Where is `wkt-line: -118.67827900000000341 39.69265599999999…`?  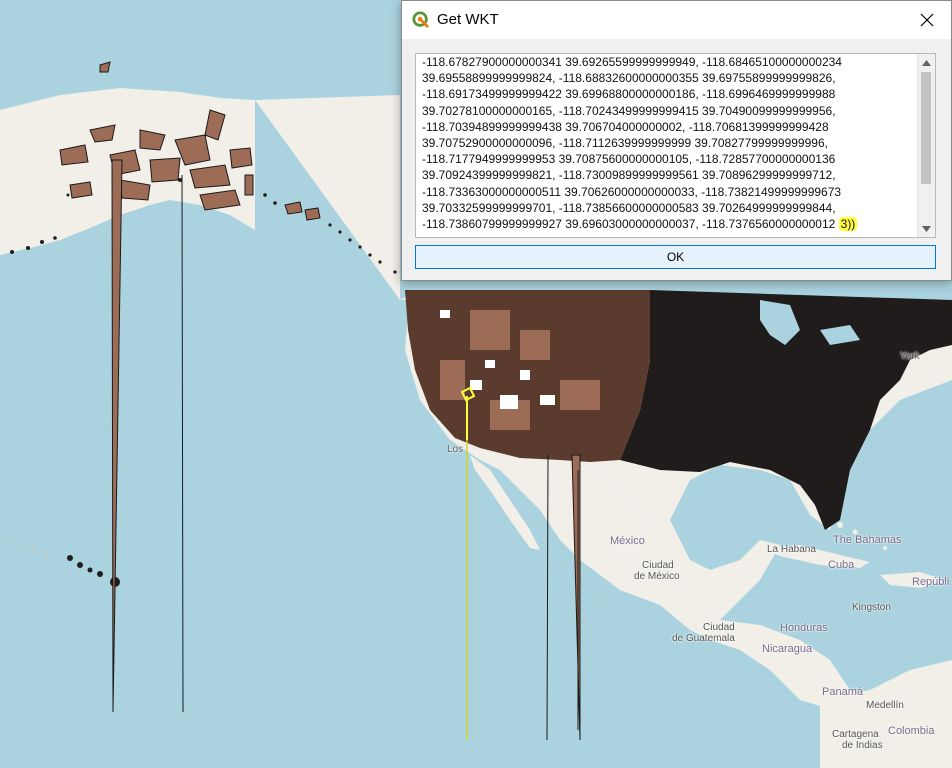
wkt-line: -118.67827900000000341 39.69265599999999… is located at coordinates (632, 62).